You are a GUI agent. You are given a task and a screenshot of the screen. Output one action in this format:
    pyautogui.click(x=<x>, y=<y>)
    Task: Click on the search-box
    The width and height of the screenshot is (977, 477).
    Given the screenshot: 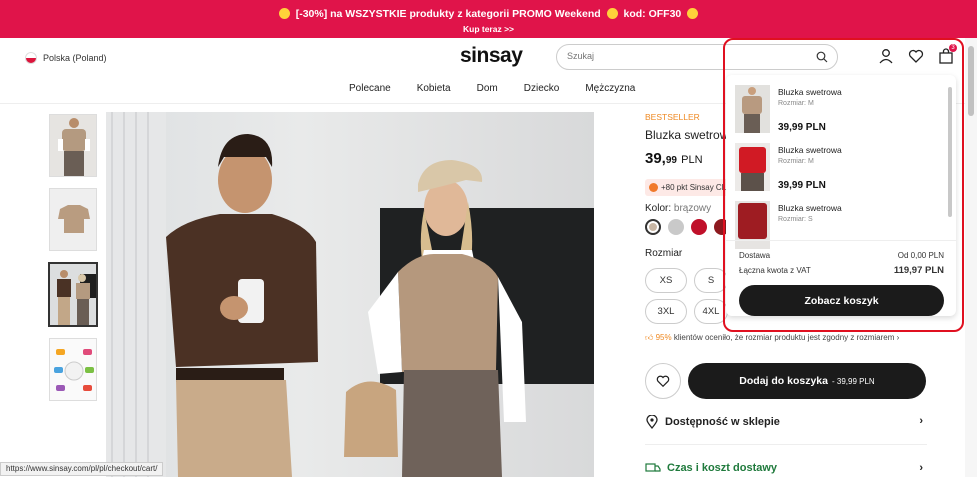 What is the action you would take?
    pyautogui.click(x=697, y=57)
    